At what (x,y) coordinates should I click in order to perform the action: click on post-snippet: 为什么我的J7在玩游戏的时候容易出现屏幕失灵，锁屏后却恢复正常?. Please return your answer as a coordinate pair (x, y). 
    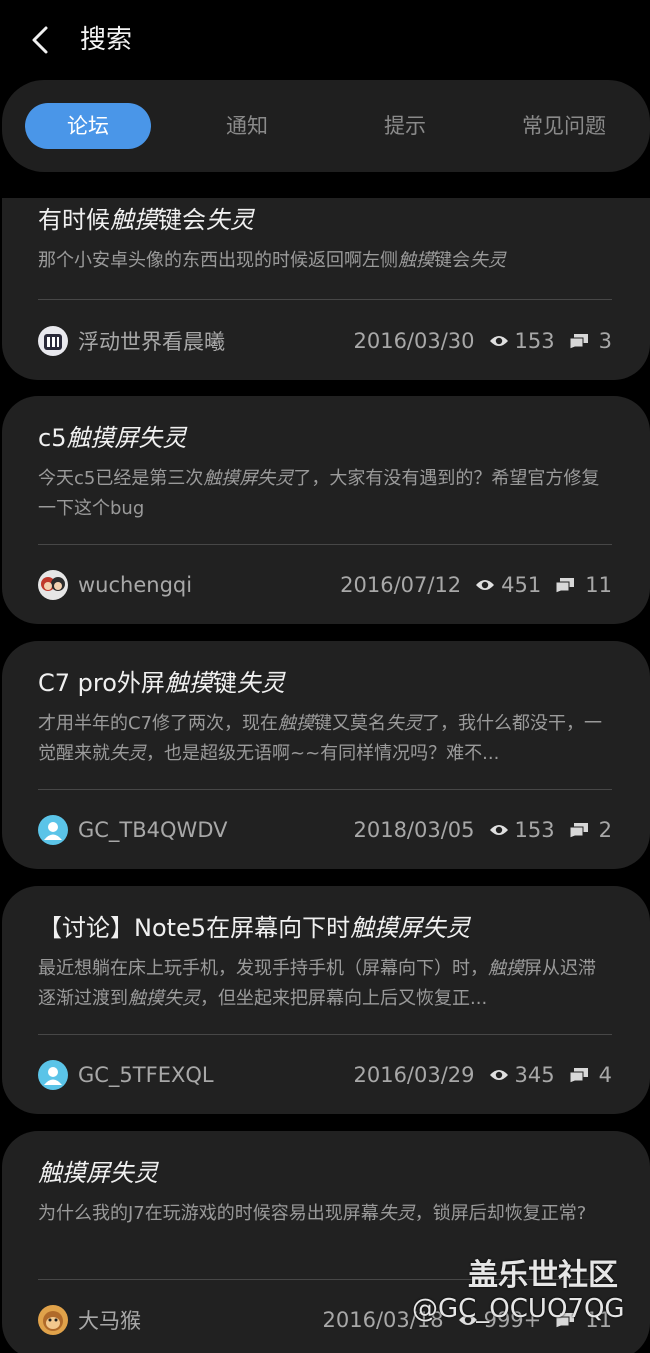
    Looking at the image, I should click on (312, 1213).